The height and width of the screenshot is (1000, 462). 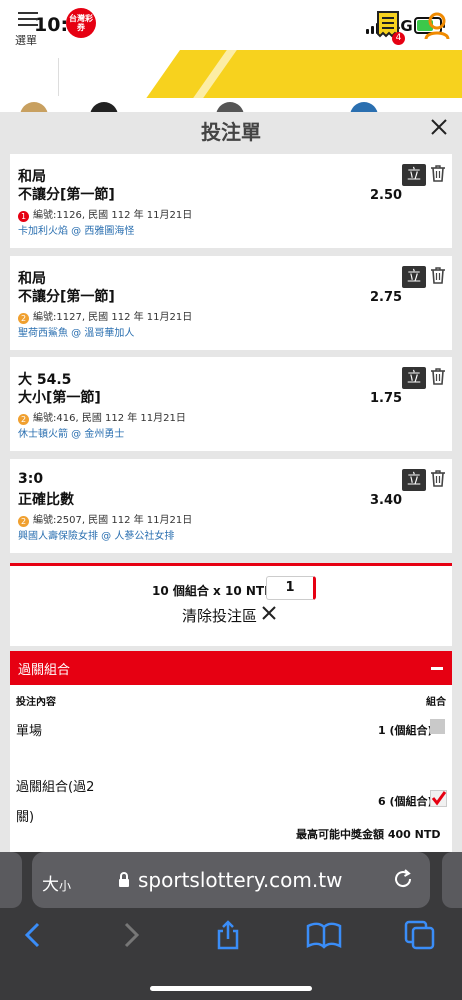 I want to click on tabs-icon, so click(x=420, y=935).